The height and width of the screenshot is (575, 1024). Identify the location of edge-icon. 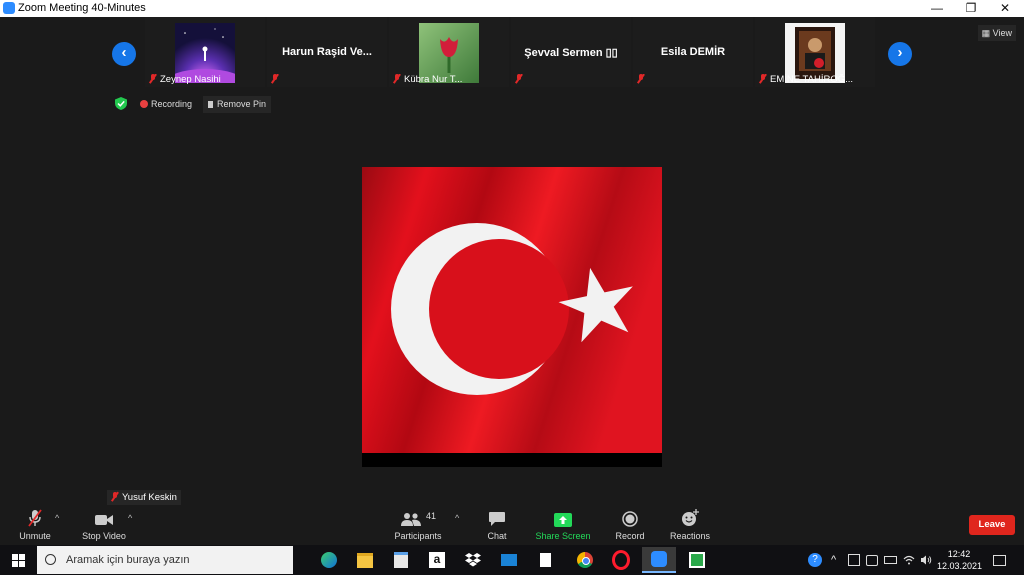
(329, 560).